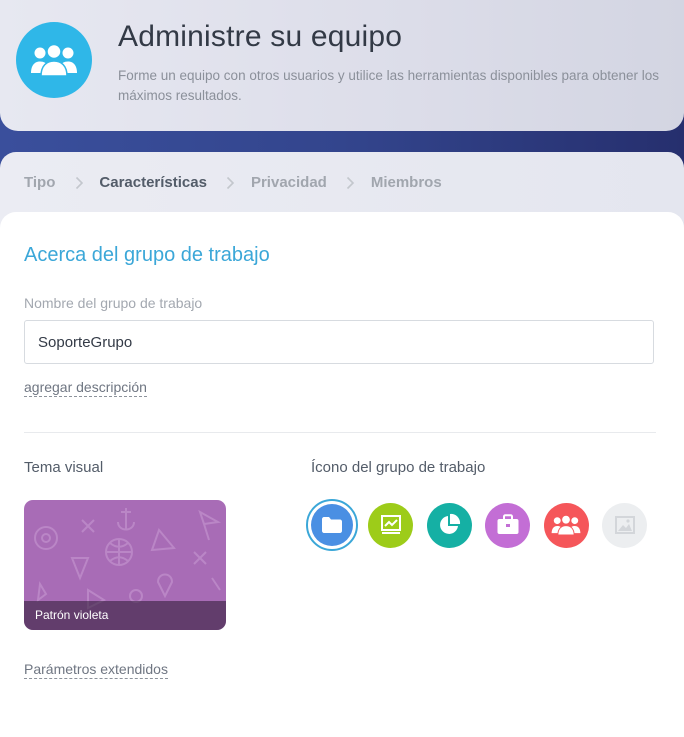 Image resolution: width=684 pixels, height=737 pixels. What do you see at coordinates (260, 36) in the screenshot?
I see `page-title: Administre su equipo` at bounding box center [260, 36].